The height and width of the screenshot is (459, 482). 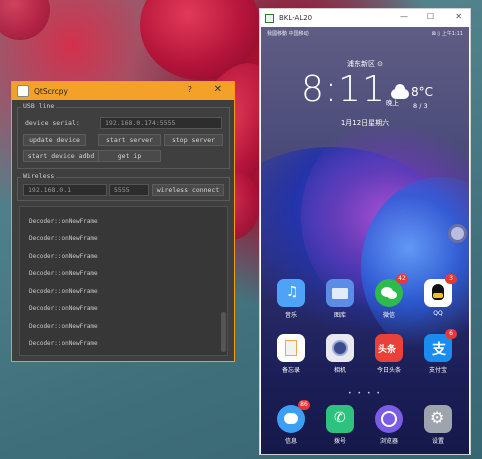 I want to click on app-settings: ⚙ 设置, so click(x=438, y=425).